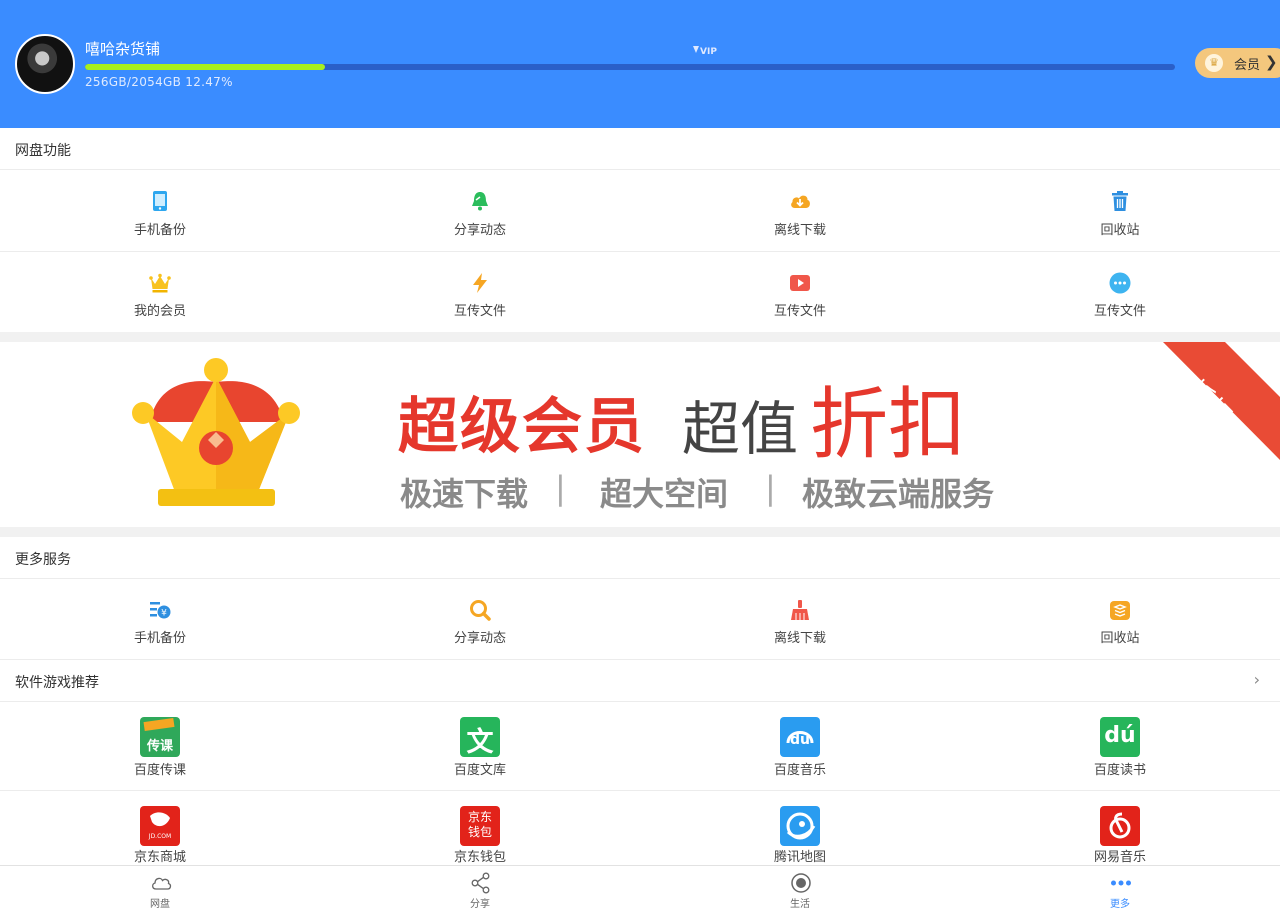 This screenshot has height=916, width=1280. I want to click on tab-label: 生活, so click(800, 904).